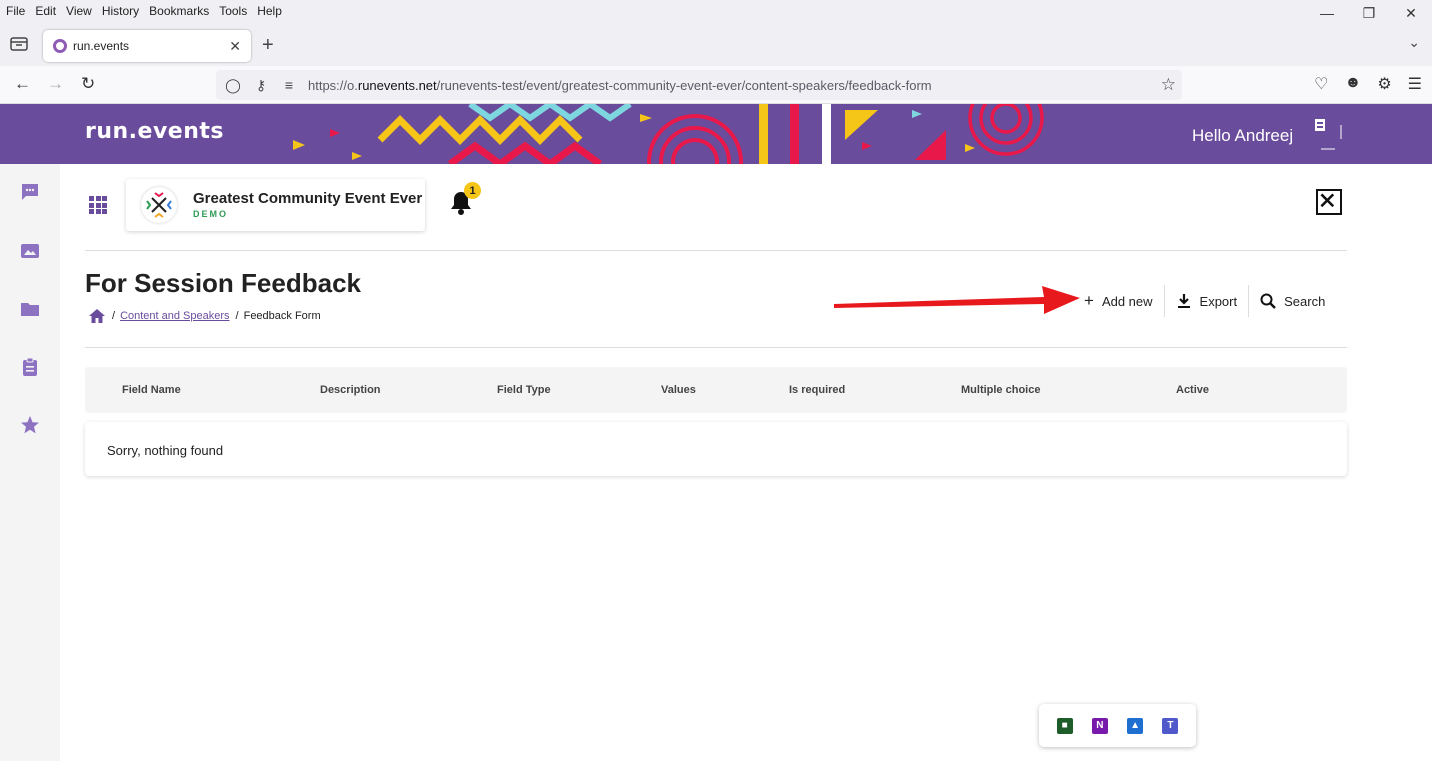 The height and width of the screenshot is (761, 1432). What do you see at coordinates (30, 192) in the screenshot?
I see `chat-icon` at bounding box center [30, 192].